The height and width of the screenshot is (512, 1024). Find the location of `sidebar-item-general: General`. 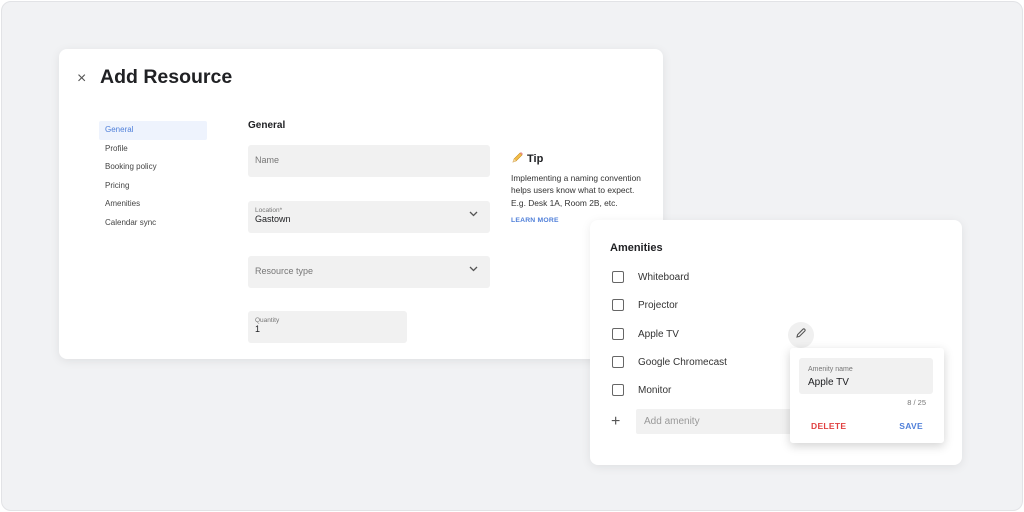

sidebar-item-general: General is located at coordinates (153, 130).